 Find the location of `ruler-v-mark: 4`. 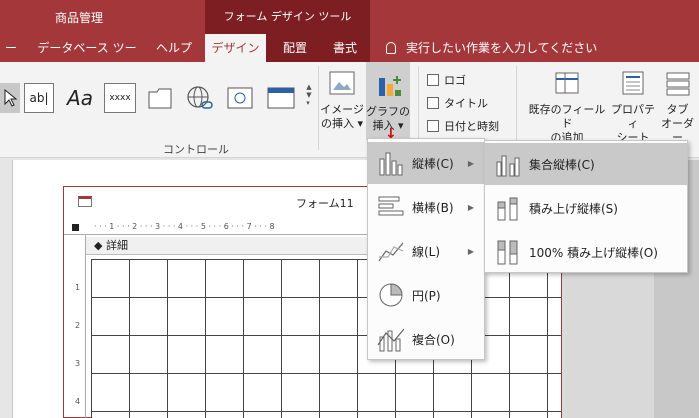

ruler-v-mark: 4 is located at coordinates (78, 401).